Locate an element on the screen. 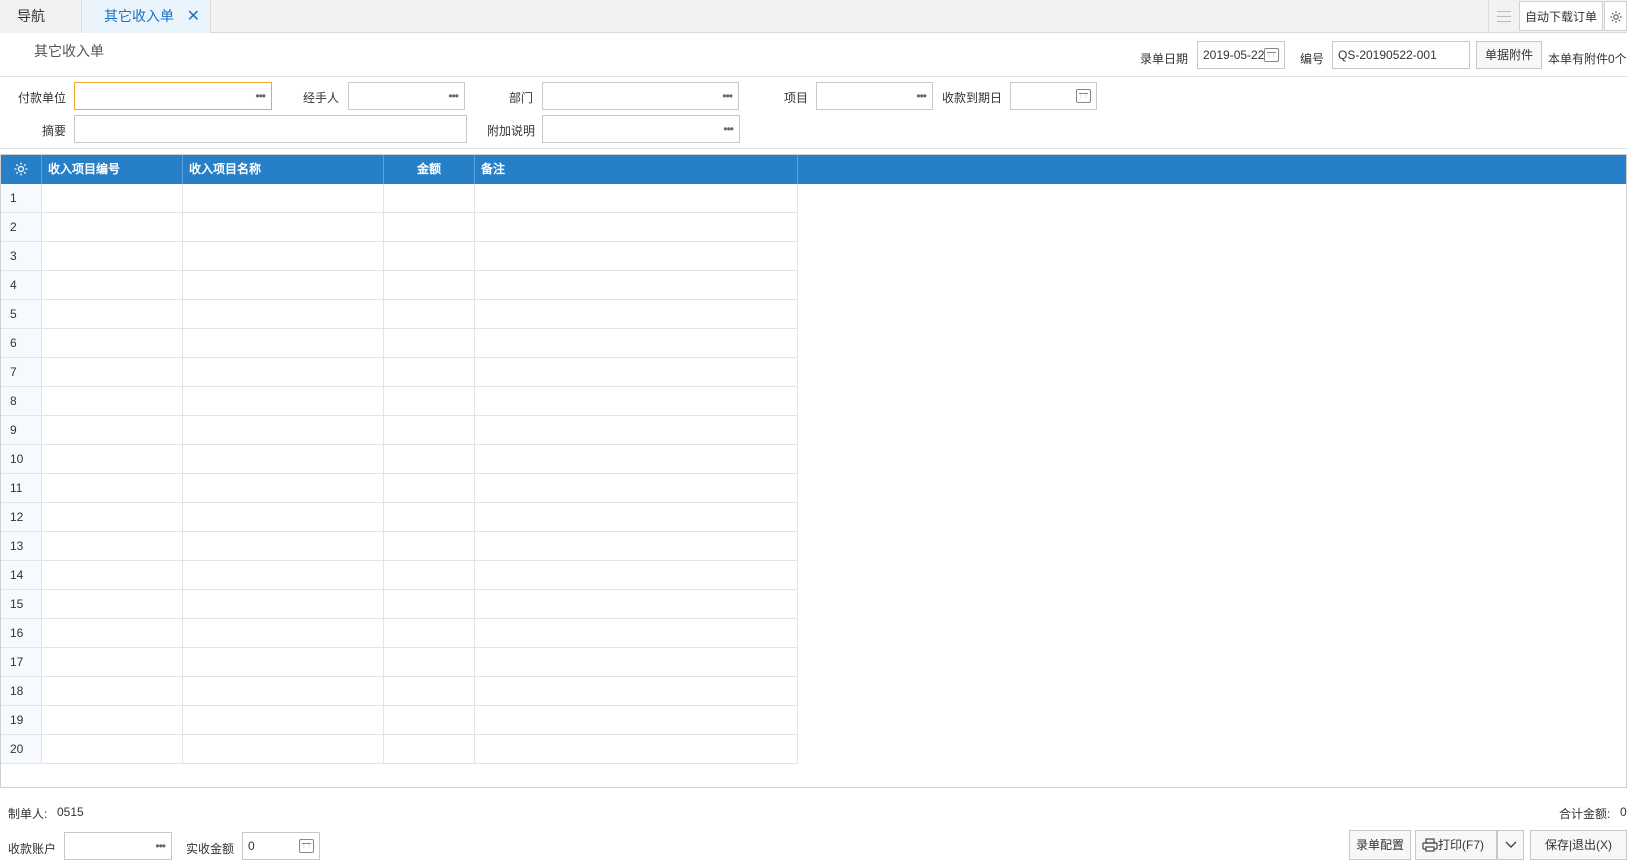 The height and width of the screenshot is (866, 1627). table-row: 13 is located at coordinates (399, 546).